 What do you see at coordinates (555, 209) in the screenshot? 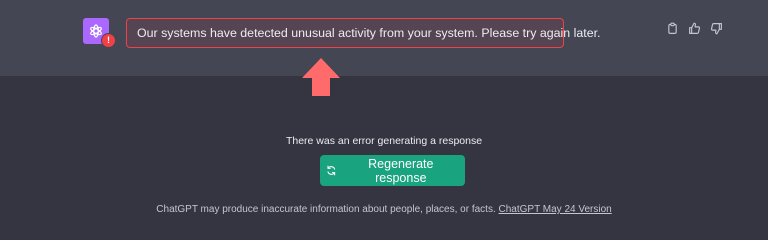
I see `version-link: ChatGPT May 24 Version` at bounding box center [555, 209].